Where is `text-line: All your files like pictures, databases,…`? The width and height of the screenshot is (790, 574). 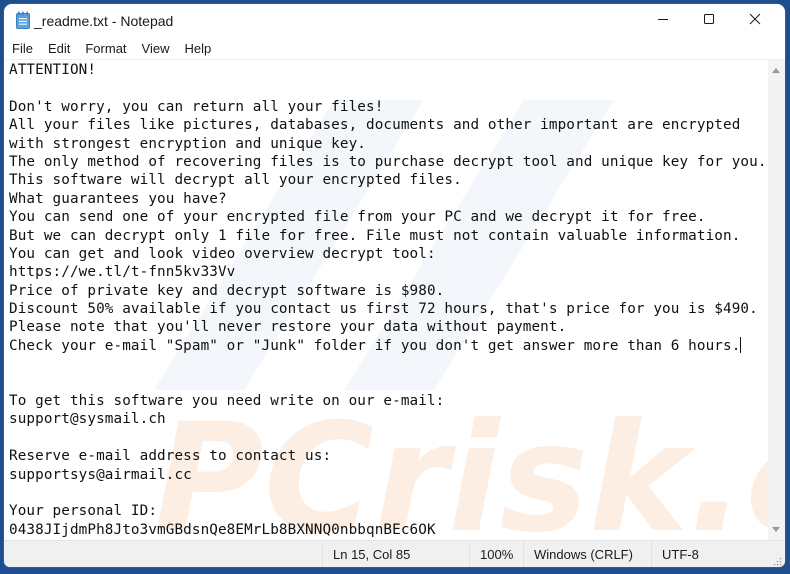 text-line: All your files like pictures, databases,… is located at coordinates (375, 125).